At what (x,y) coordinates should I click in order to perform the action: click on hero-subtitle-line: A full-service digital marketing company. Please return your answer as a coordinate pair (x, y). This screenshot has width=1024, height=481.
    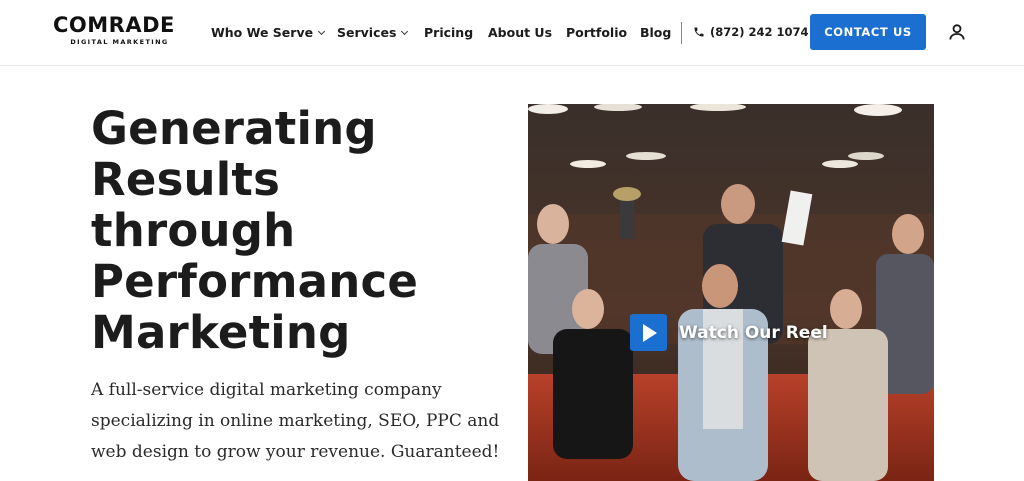
    Looking at the image, I should click on (266, 390).